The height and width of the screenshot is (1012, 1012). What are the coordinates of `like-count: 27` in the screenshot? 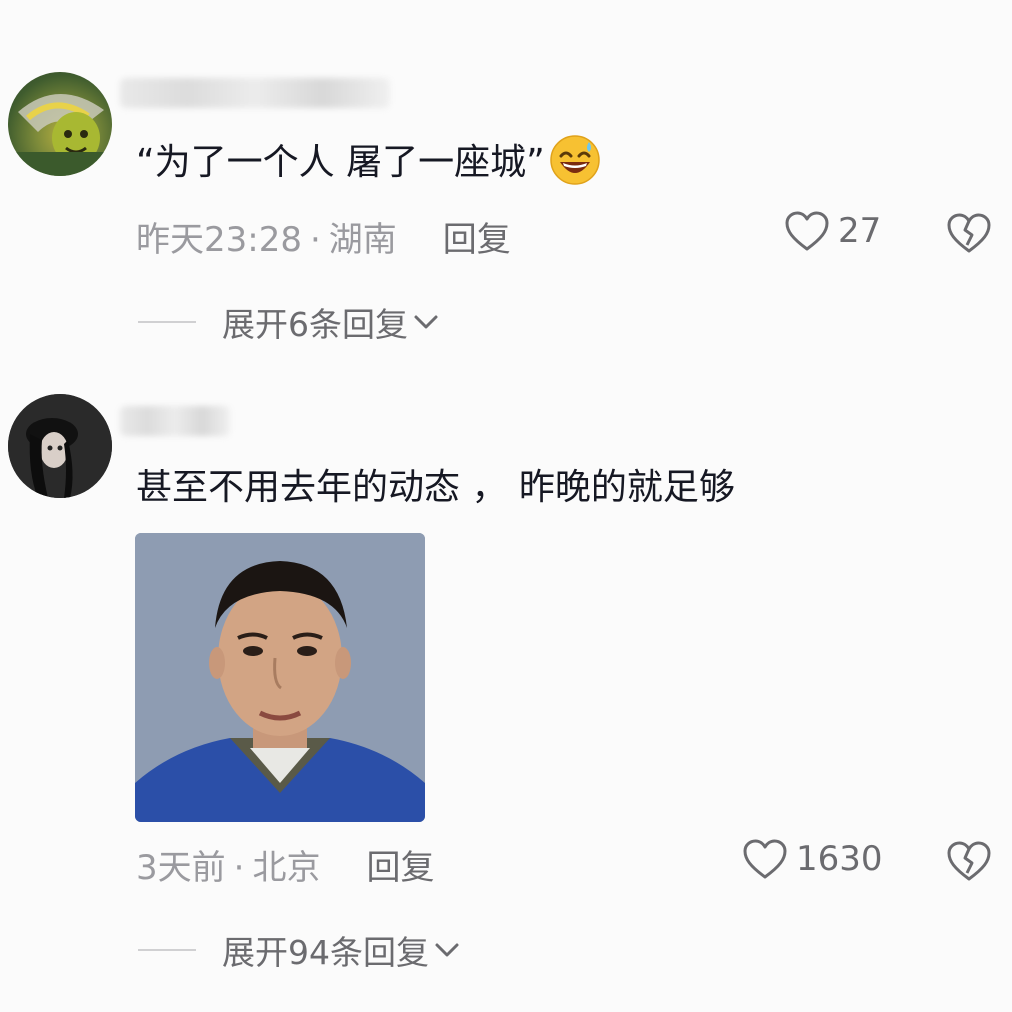 It's located at (860, 231).